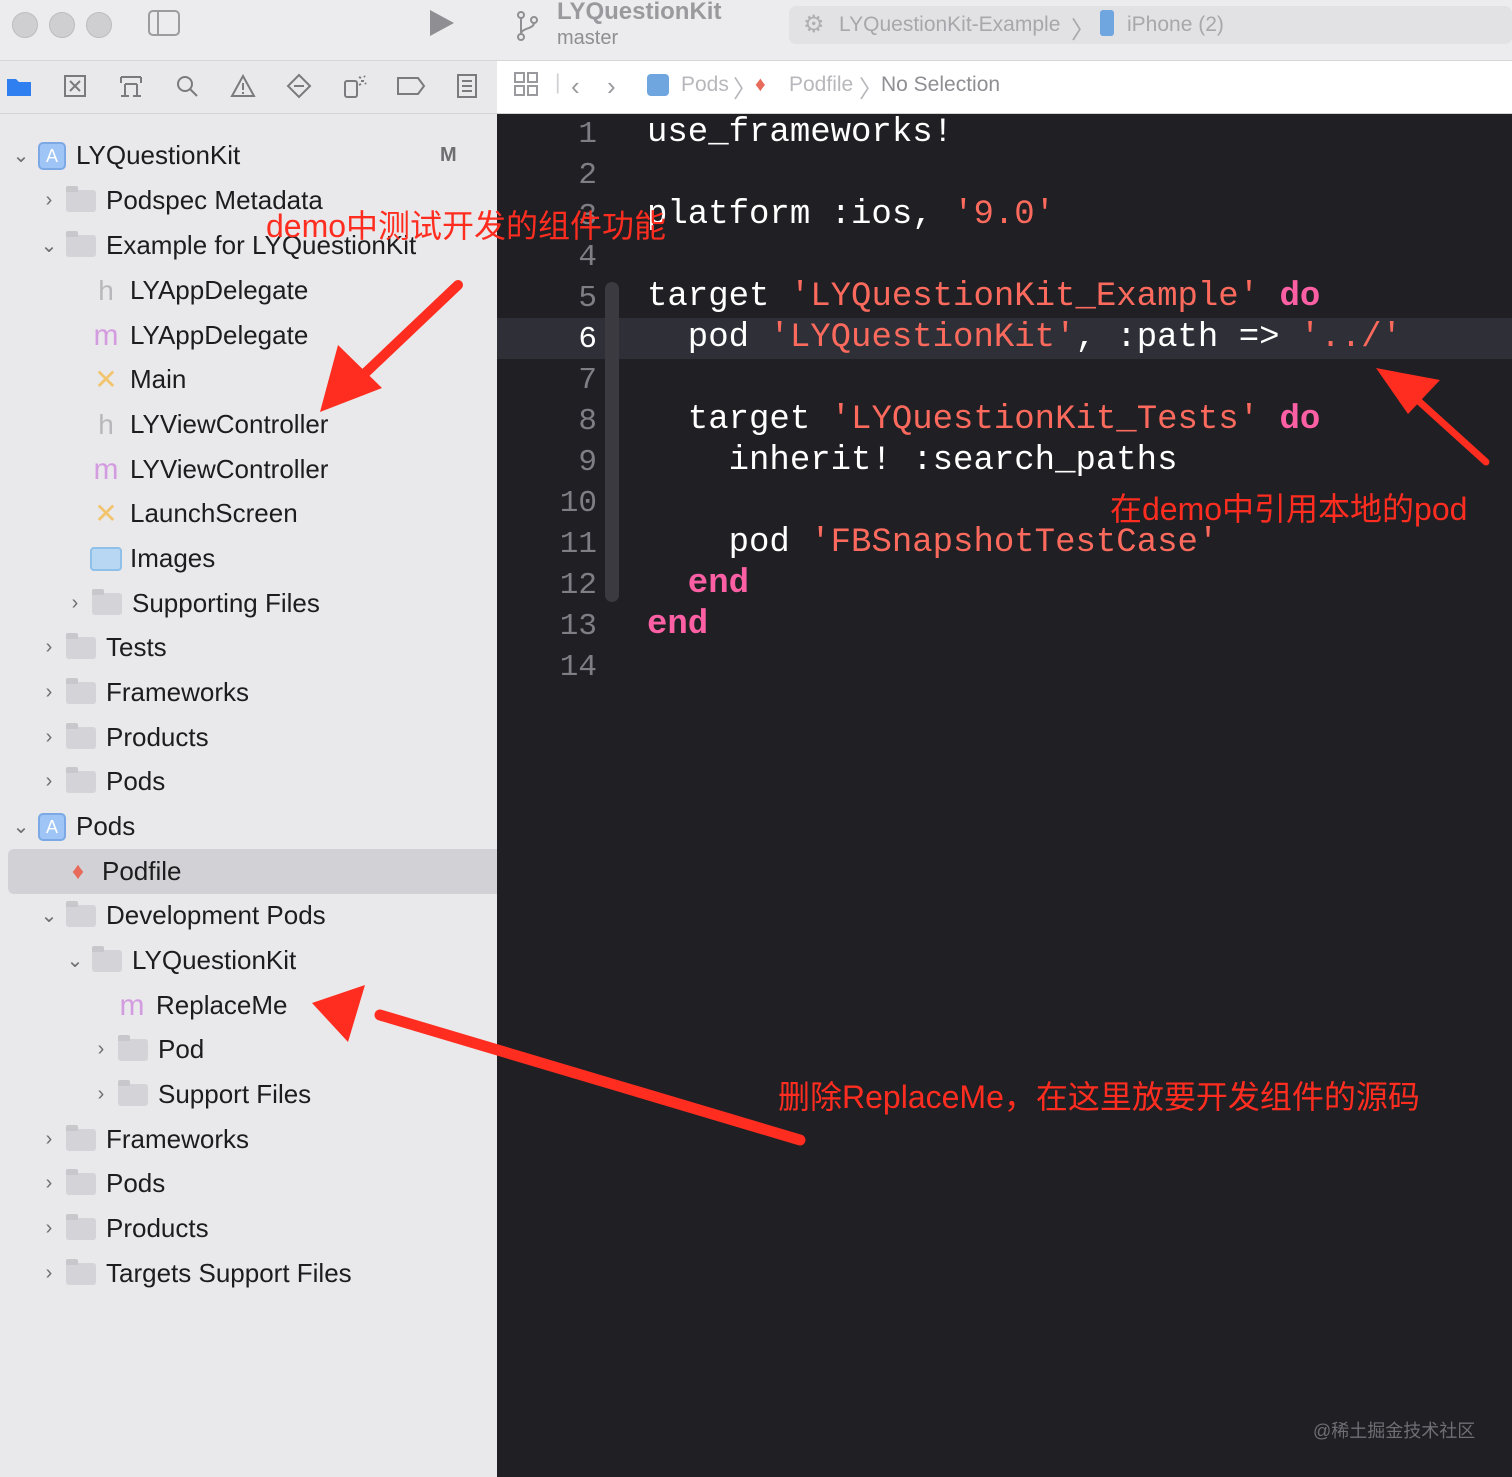 This screenshot has height=1477, width=1512. Describe the element at coordinates (25, 25) in the screenshot. I see `close-window-button` at that location.